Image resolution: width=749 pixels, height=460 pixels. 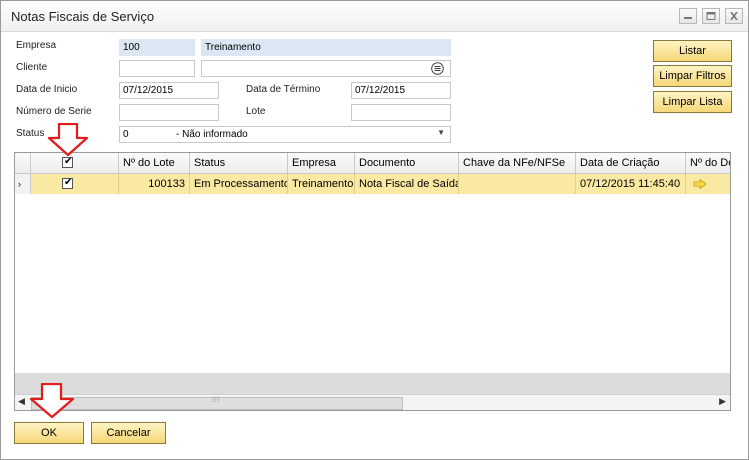 I want to click on status-text: - Não informado, so click(x=212, y=134).